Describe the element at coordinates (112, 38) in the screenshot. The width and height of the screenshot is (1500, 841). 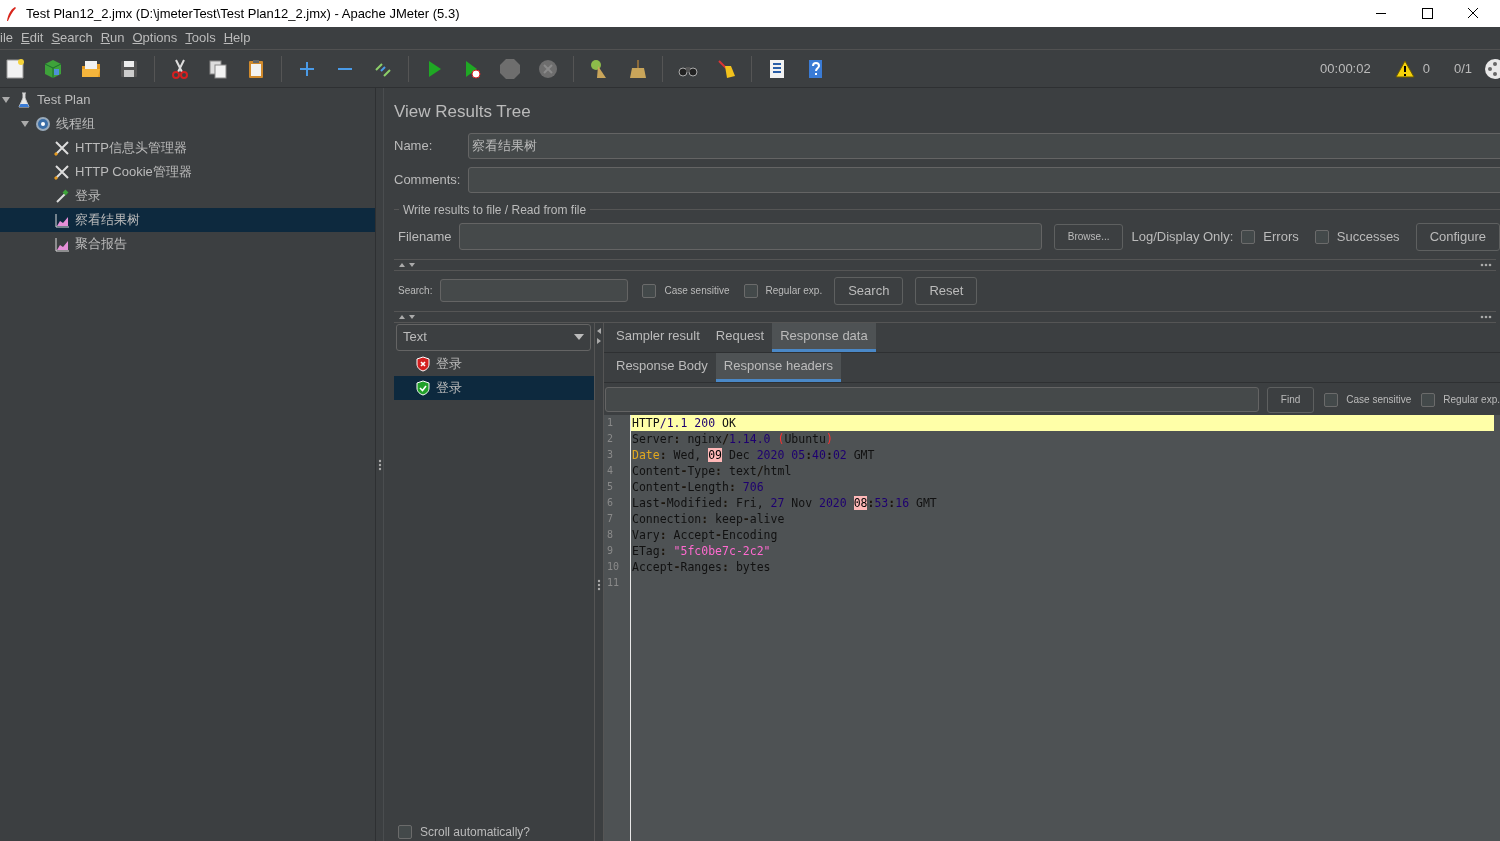
I see `menu-item: Run` at that location.